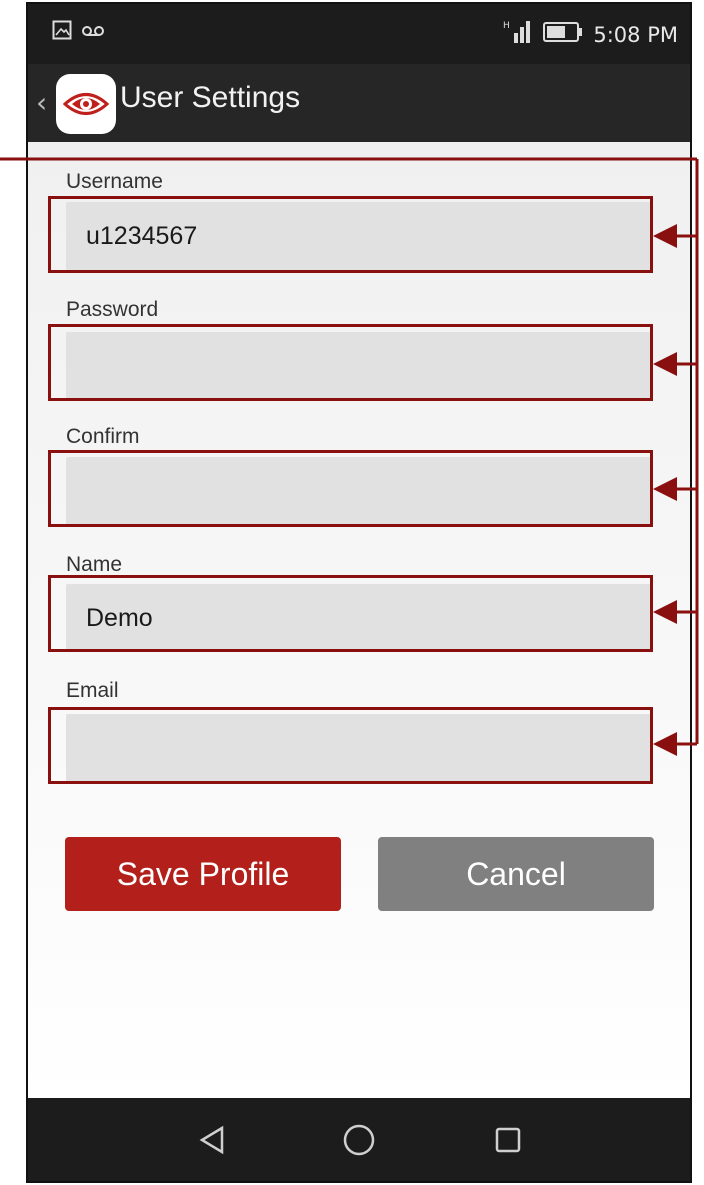  I want to click on confirm-password-field, so click(359, 491).